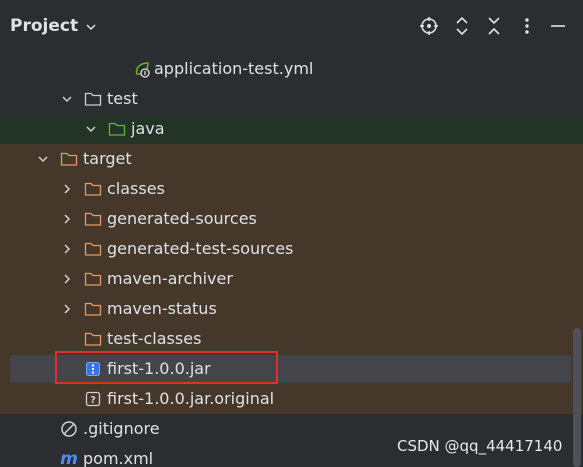  What do you see at coordinates (291, 159) in the screenshot?
I see `tree-item-target: target` at bounding box center [291, 159].